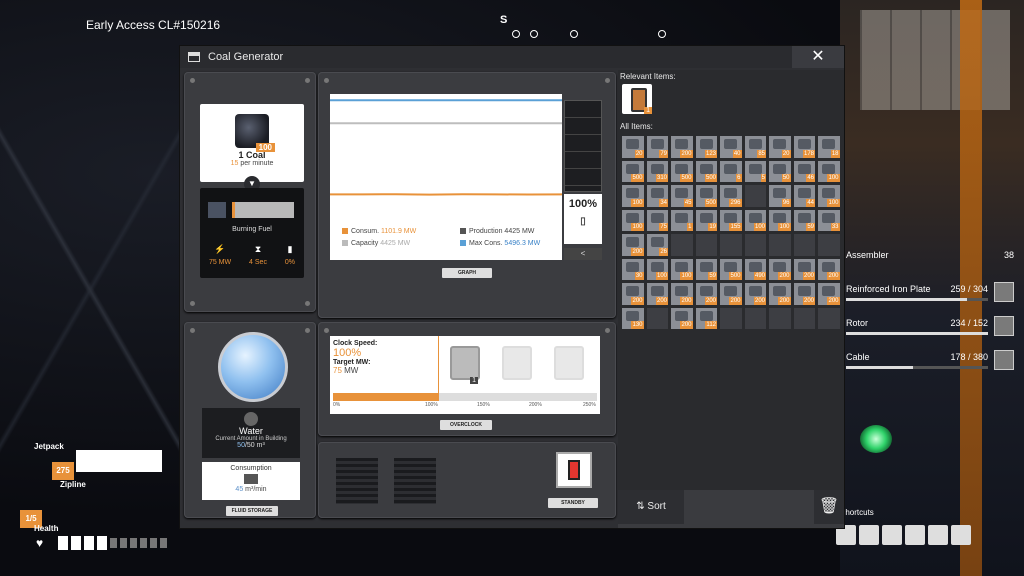 The image size is (1024, 576). What do you see at coordinates (804, 171) in the screenshot?
I see `inventory-slot: 46` at bounding box center [804, 171].